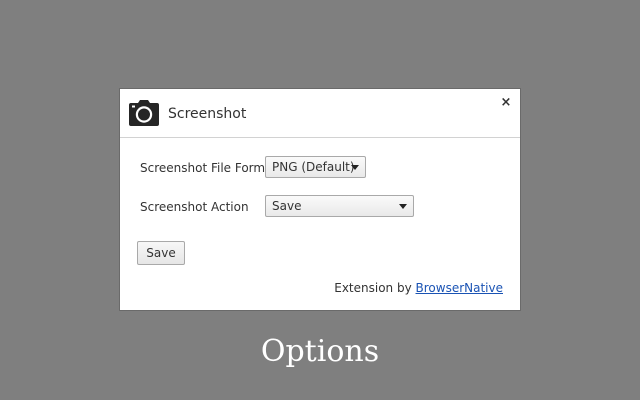 The width and height of the screenshot is (640, 400). What do you see at coordinates (207, 114) in the screenshot?
I see `dialog-title: Screenshot` at bounding box center [207, 114].